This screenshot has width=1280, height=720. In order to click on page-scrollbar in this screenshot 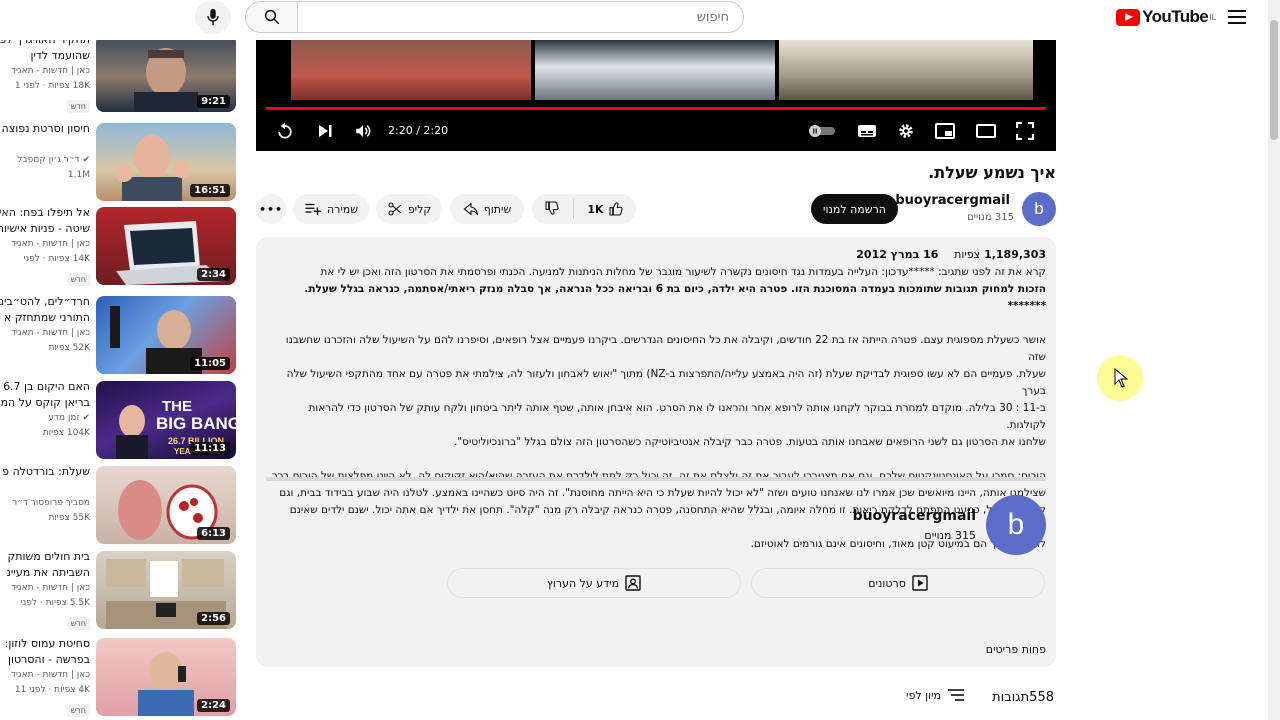, I will do `click(1274, 360)`.